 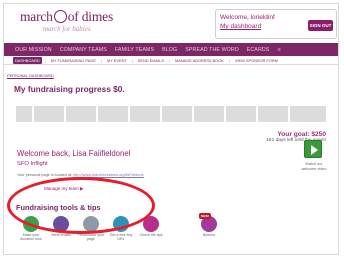 What do you see at coordinates (209, 235) in the screenshot?
I see `tool-label: Buttons` at bounding box center [209, 235].